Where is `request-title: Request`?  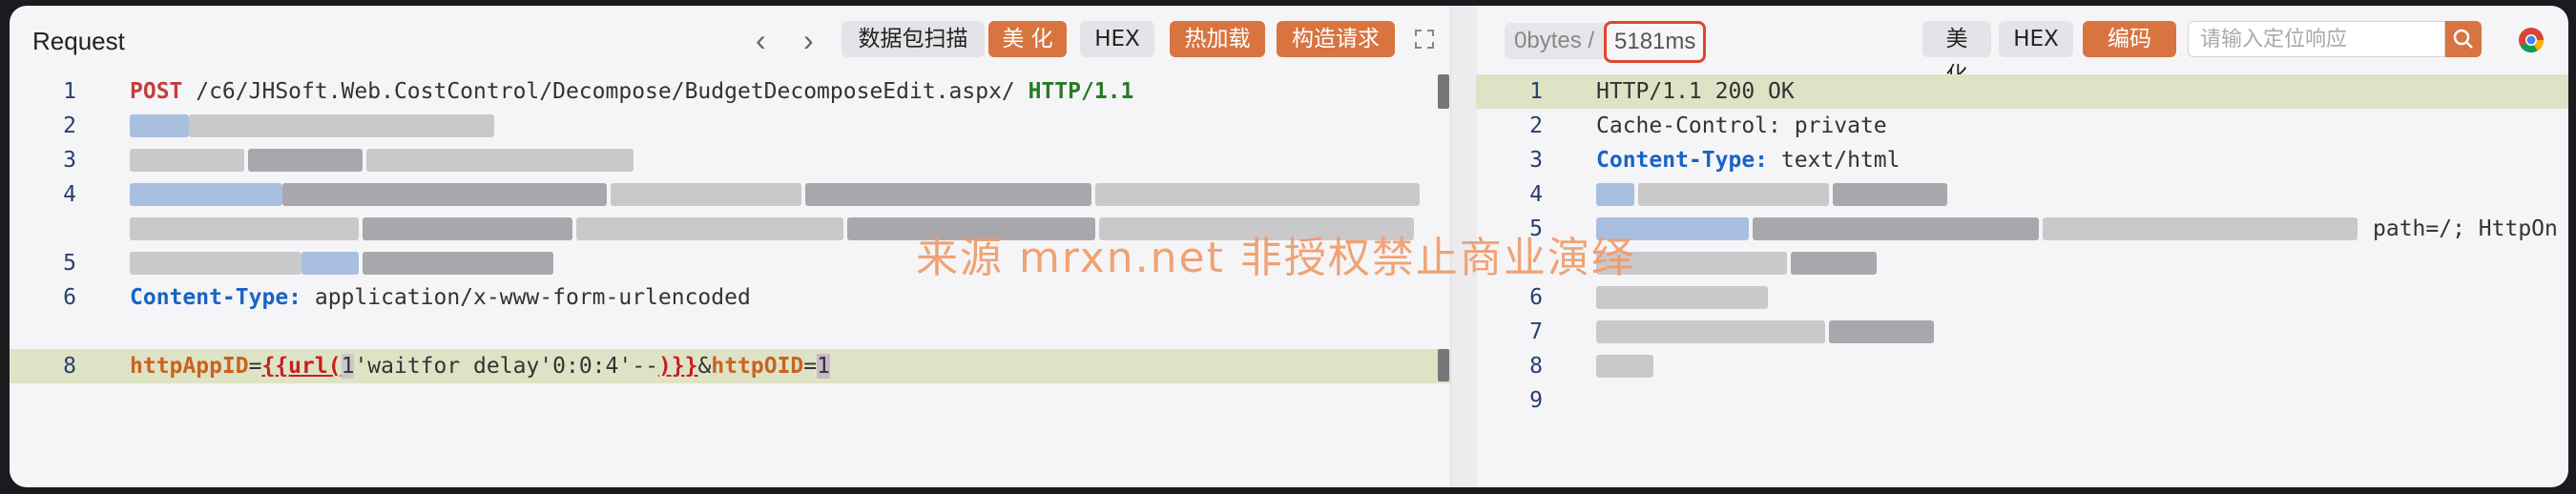
request-title: Request is located at coordinates (78, 41).